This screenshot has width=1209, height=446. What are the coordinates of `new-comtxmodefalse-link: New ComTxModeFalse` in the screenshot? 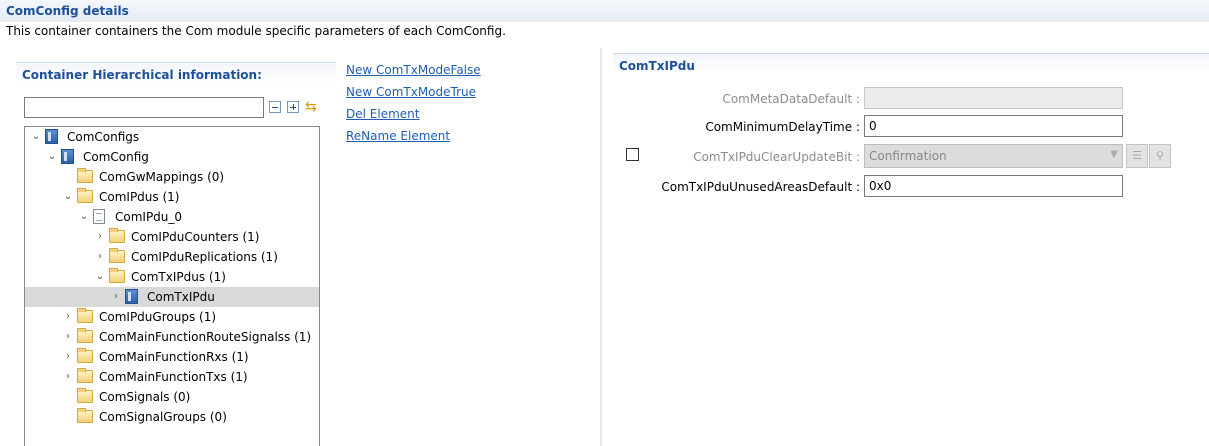 It's located at (413, 70).